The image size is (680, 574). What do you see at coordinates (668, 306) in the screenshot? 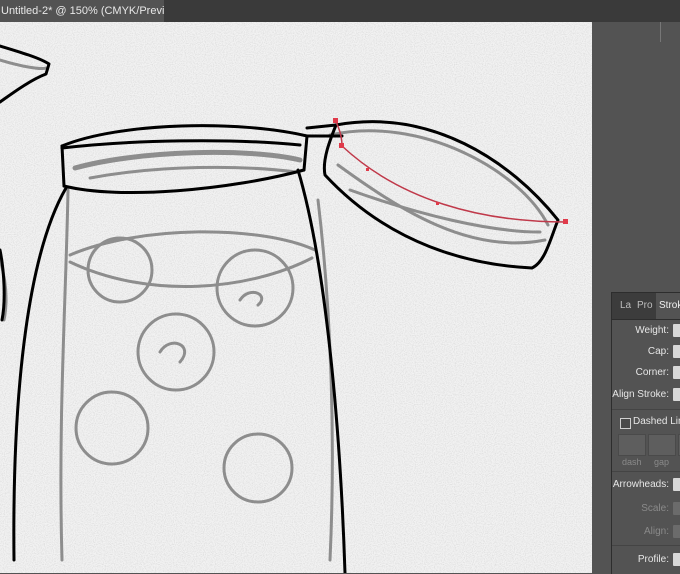
I see `tab-stroke: Strok` at bounding box center [668, 306].